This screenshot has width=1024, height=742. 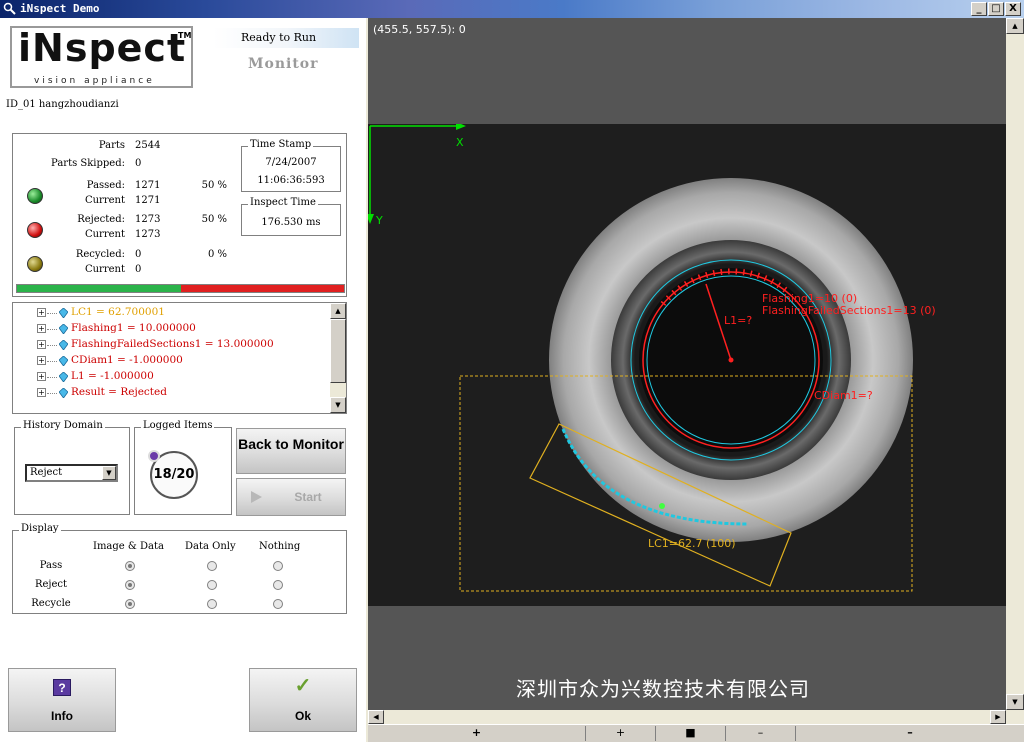 I want to click on ok-label: Ok, so click(x=302, y=716).